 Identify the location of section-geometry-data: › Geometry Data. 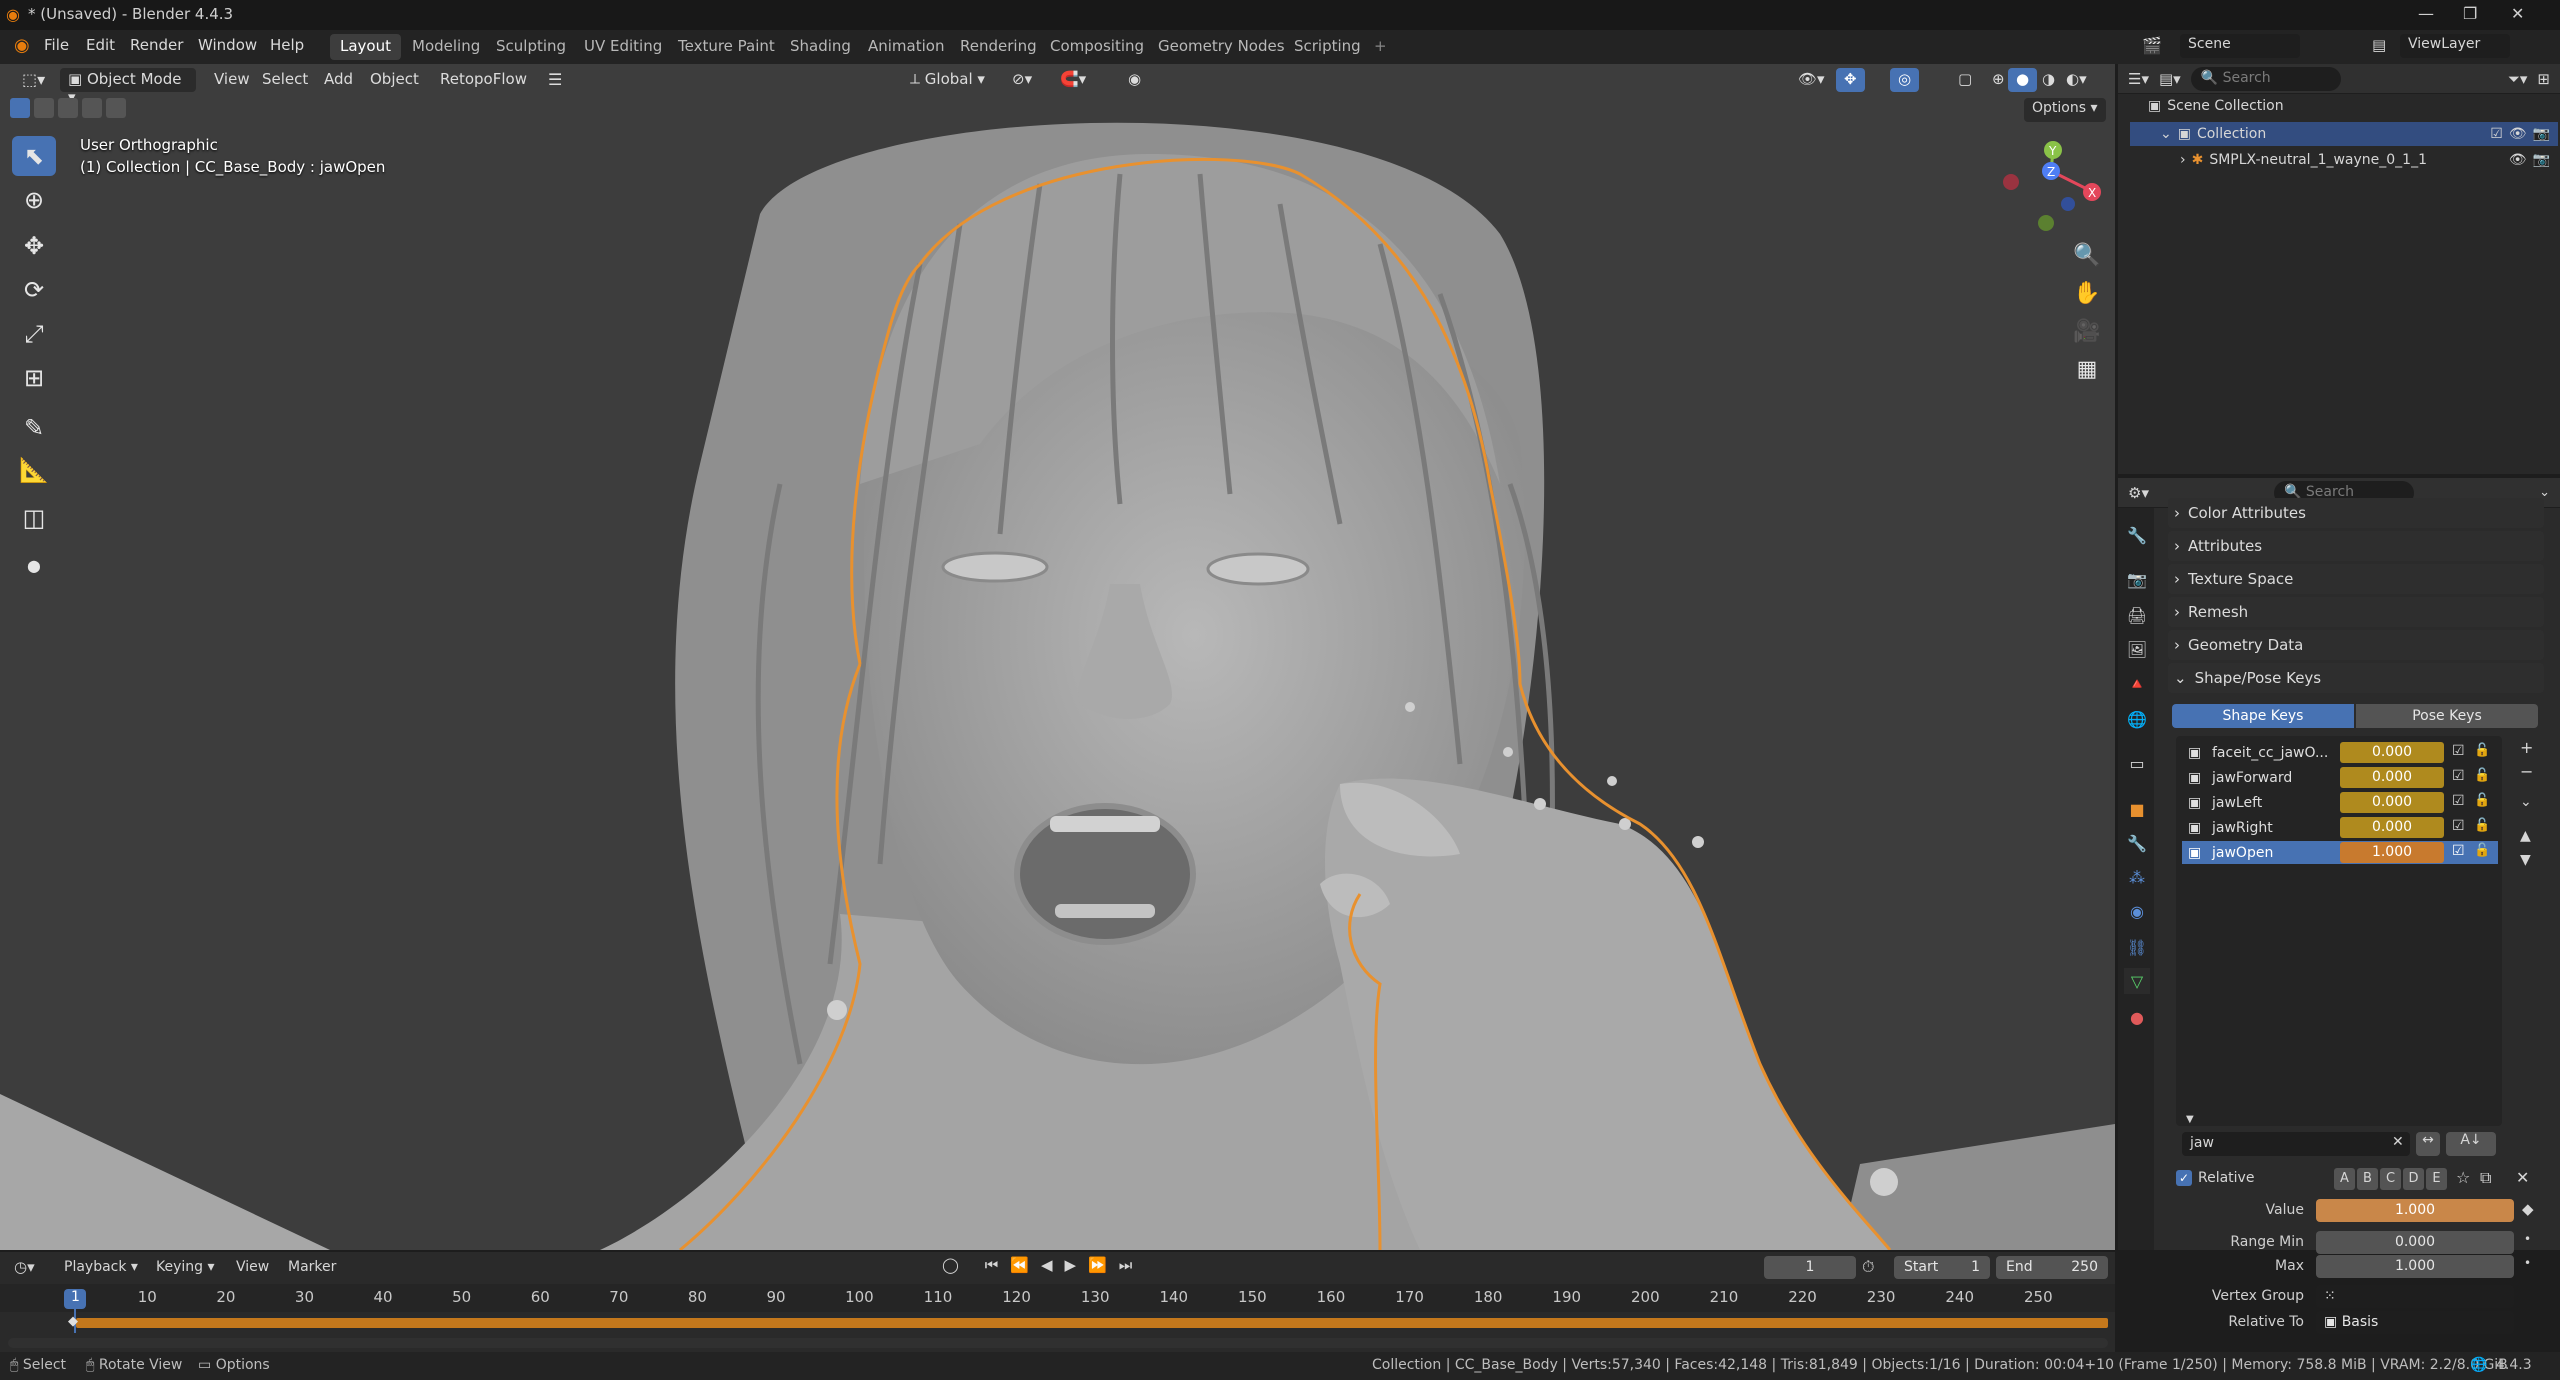
(2356, 645).